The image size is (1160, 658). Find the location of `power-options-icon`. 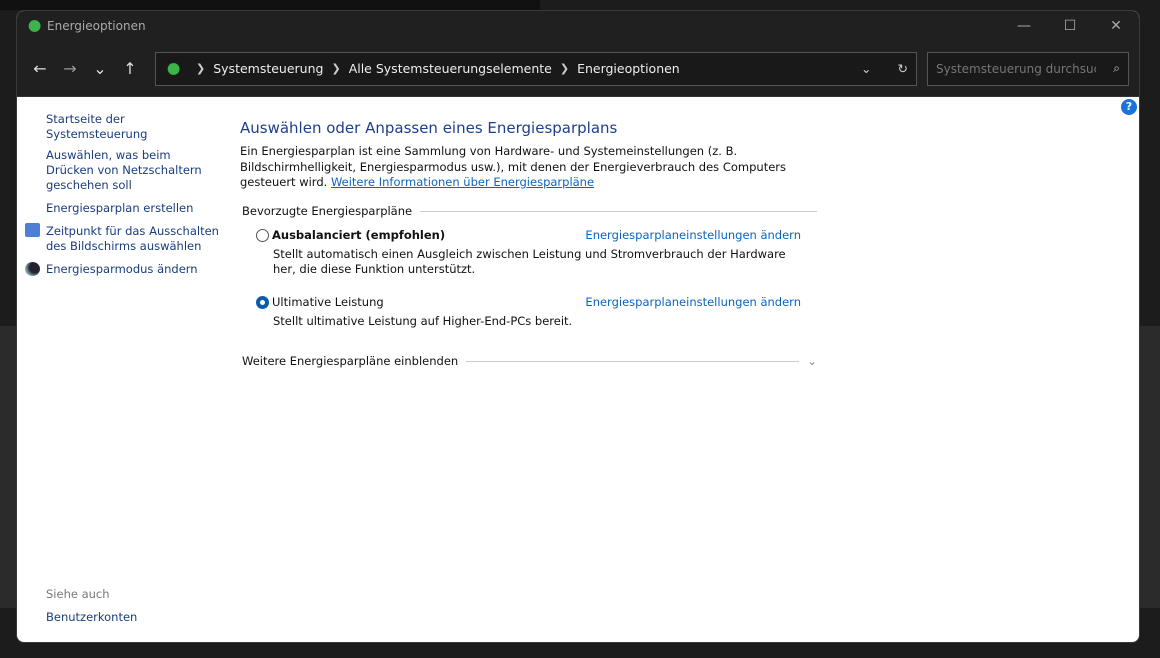

power-options-icon is located at coordinates (33, 26).